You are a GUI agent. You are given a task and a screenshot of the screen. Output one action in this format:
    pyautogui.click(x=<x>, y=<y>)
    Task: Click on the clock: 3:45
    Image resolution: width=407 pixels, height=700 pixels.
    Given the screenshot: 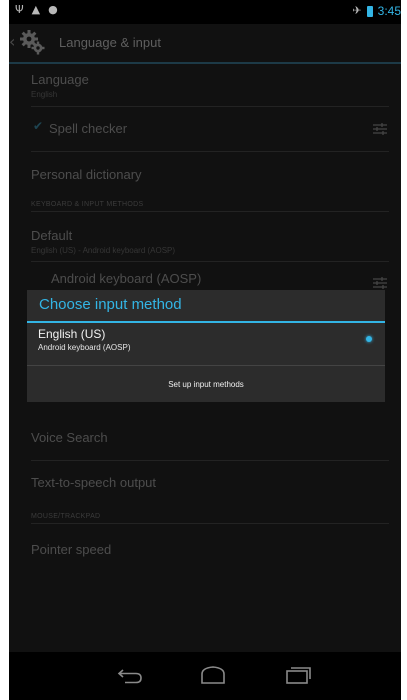 What is the action you would take?
    pyautogui.click(x=389, y=11)
    